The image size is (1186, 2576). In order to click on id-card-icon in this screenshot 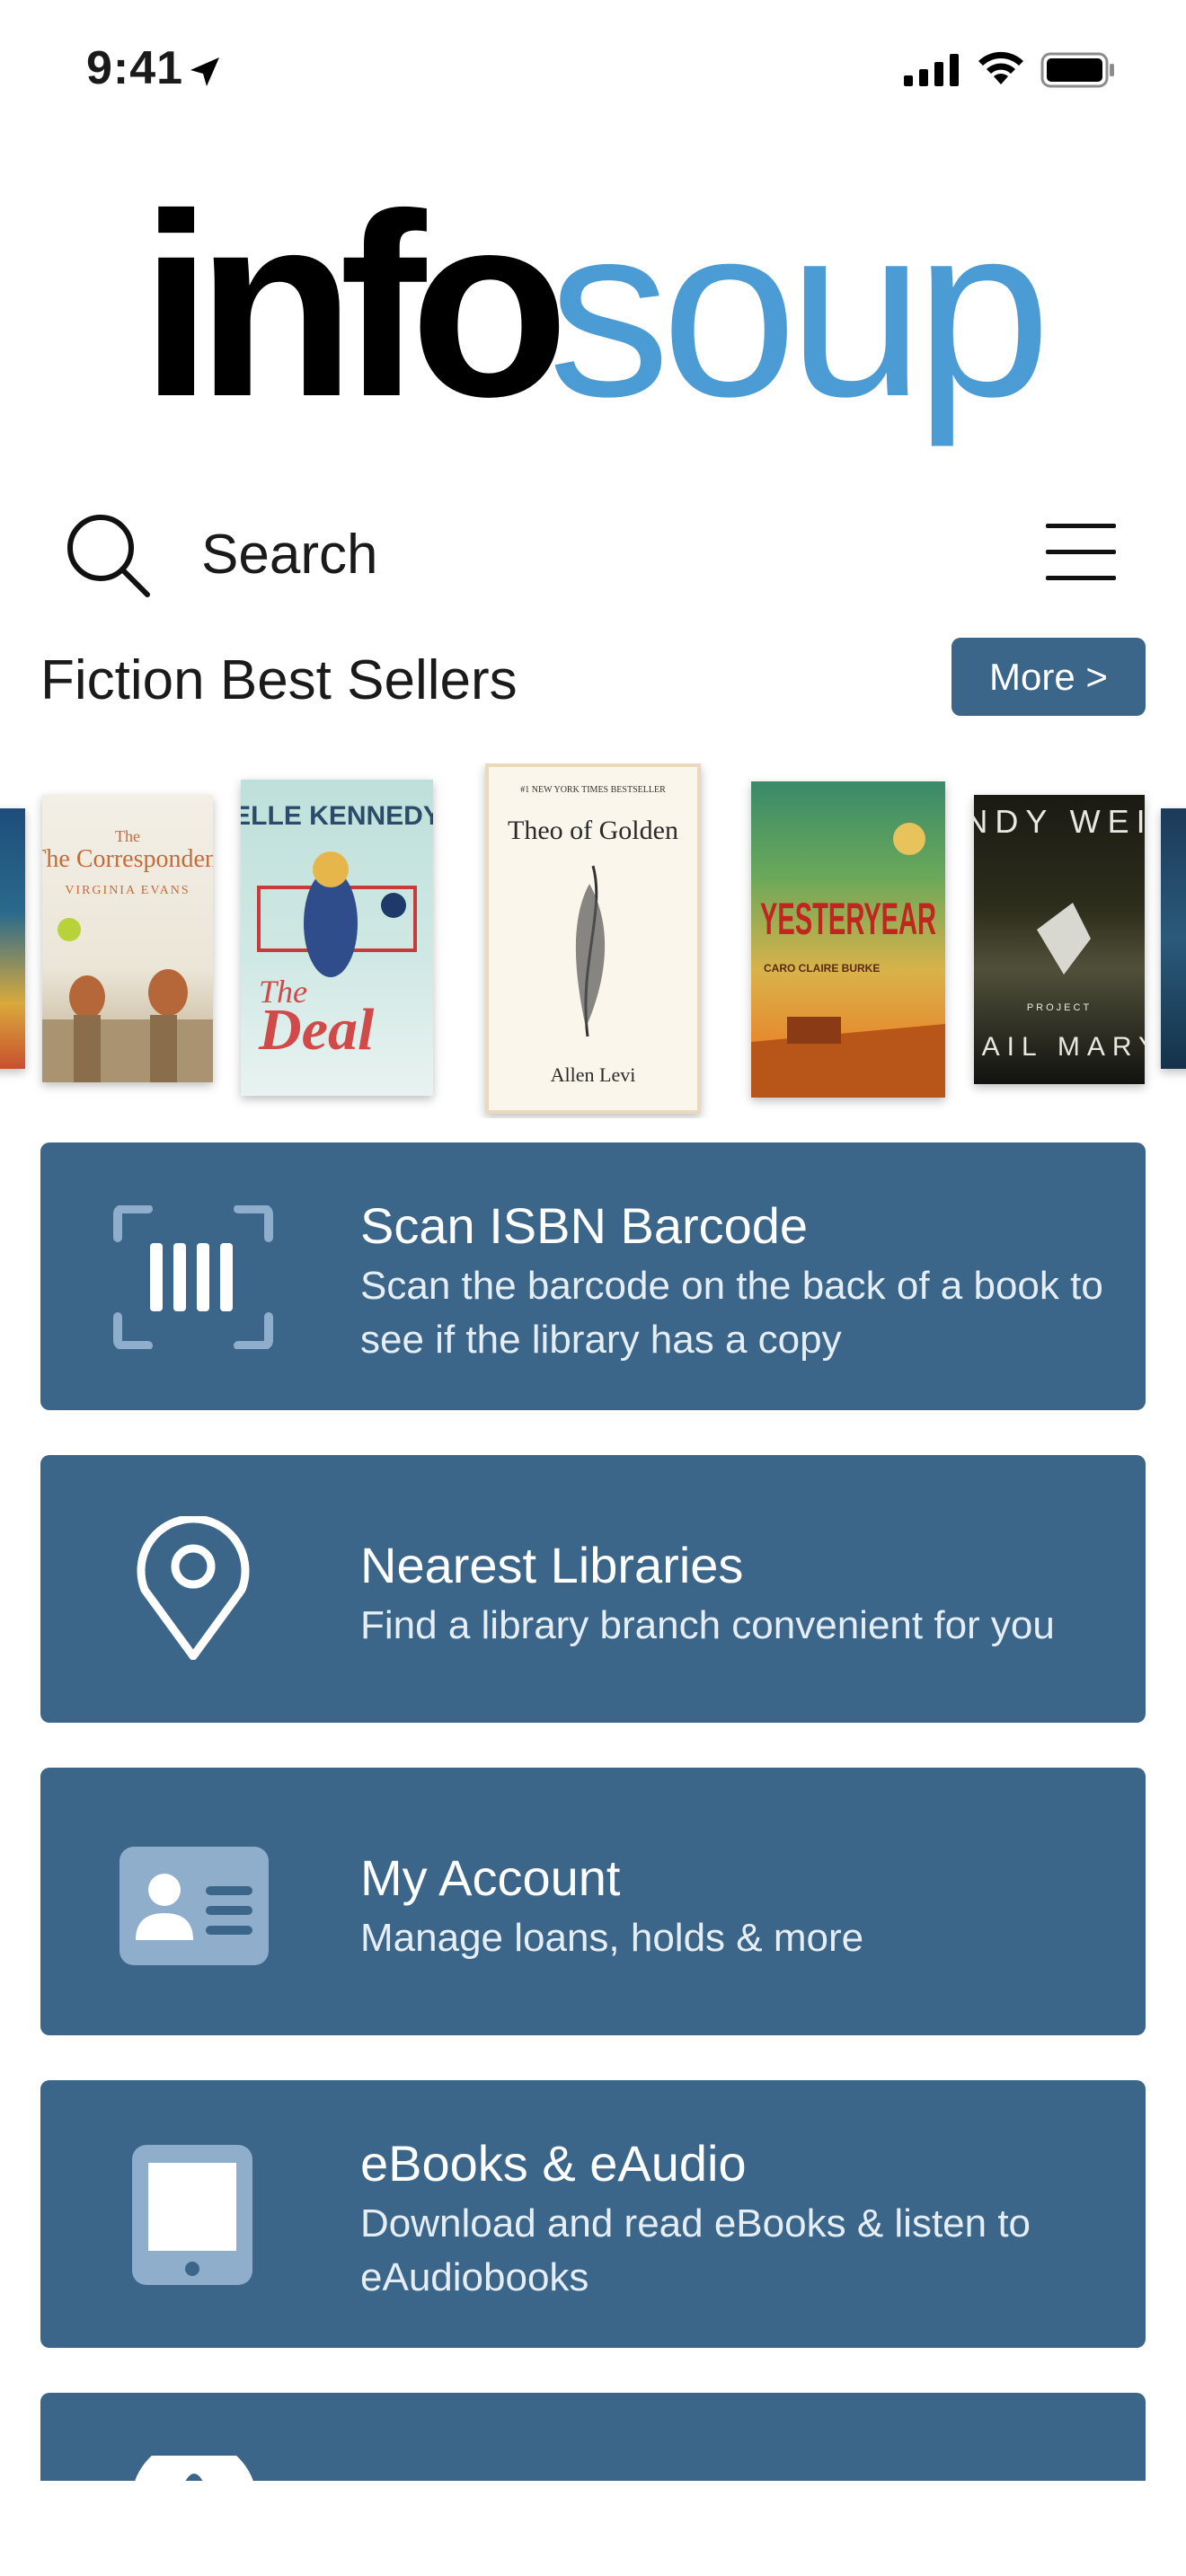, I will do `click(194, 1906)`.